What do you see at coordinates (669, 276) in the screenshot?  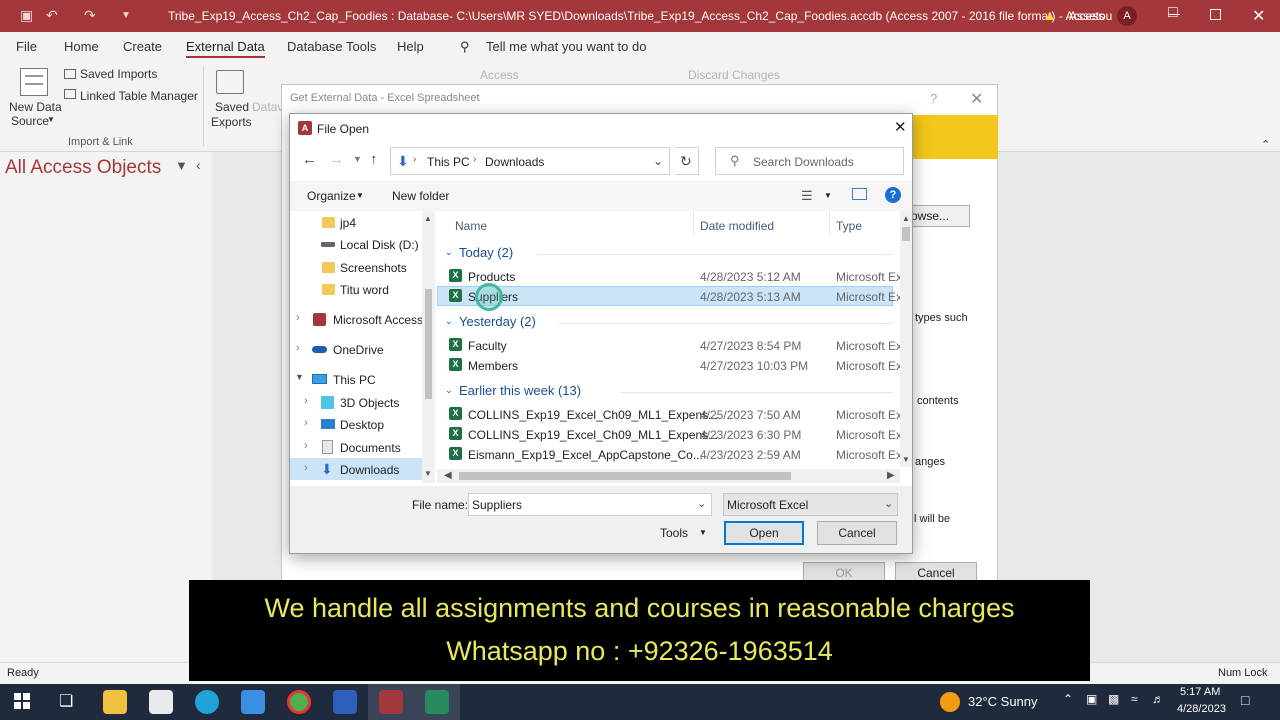 I see `list-item: X Products 4/28/2023 5:12 AM Microsoft Ex` at bounding box center [669, 276].